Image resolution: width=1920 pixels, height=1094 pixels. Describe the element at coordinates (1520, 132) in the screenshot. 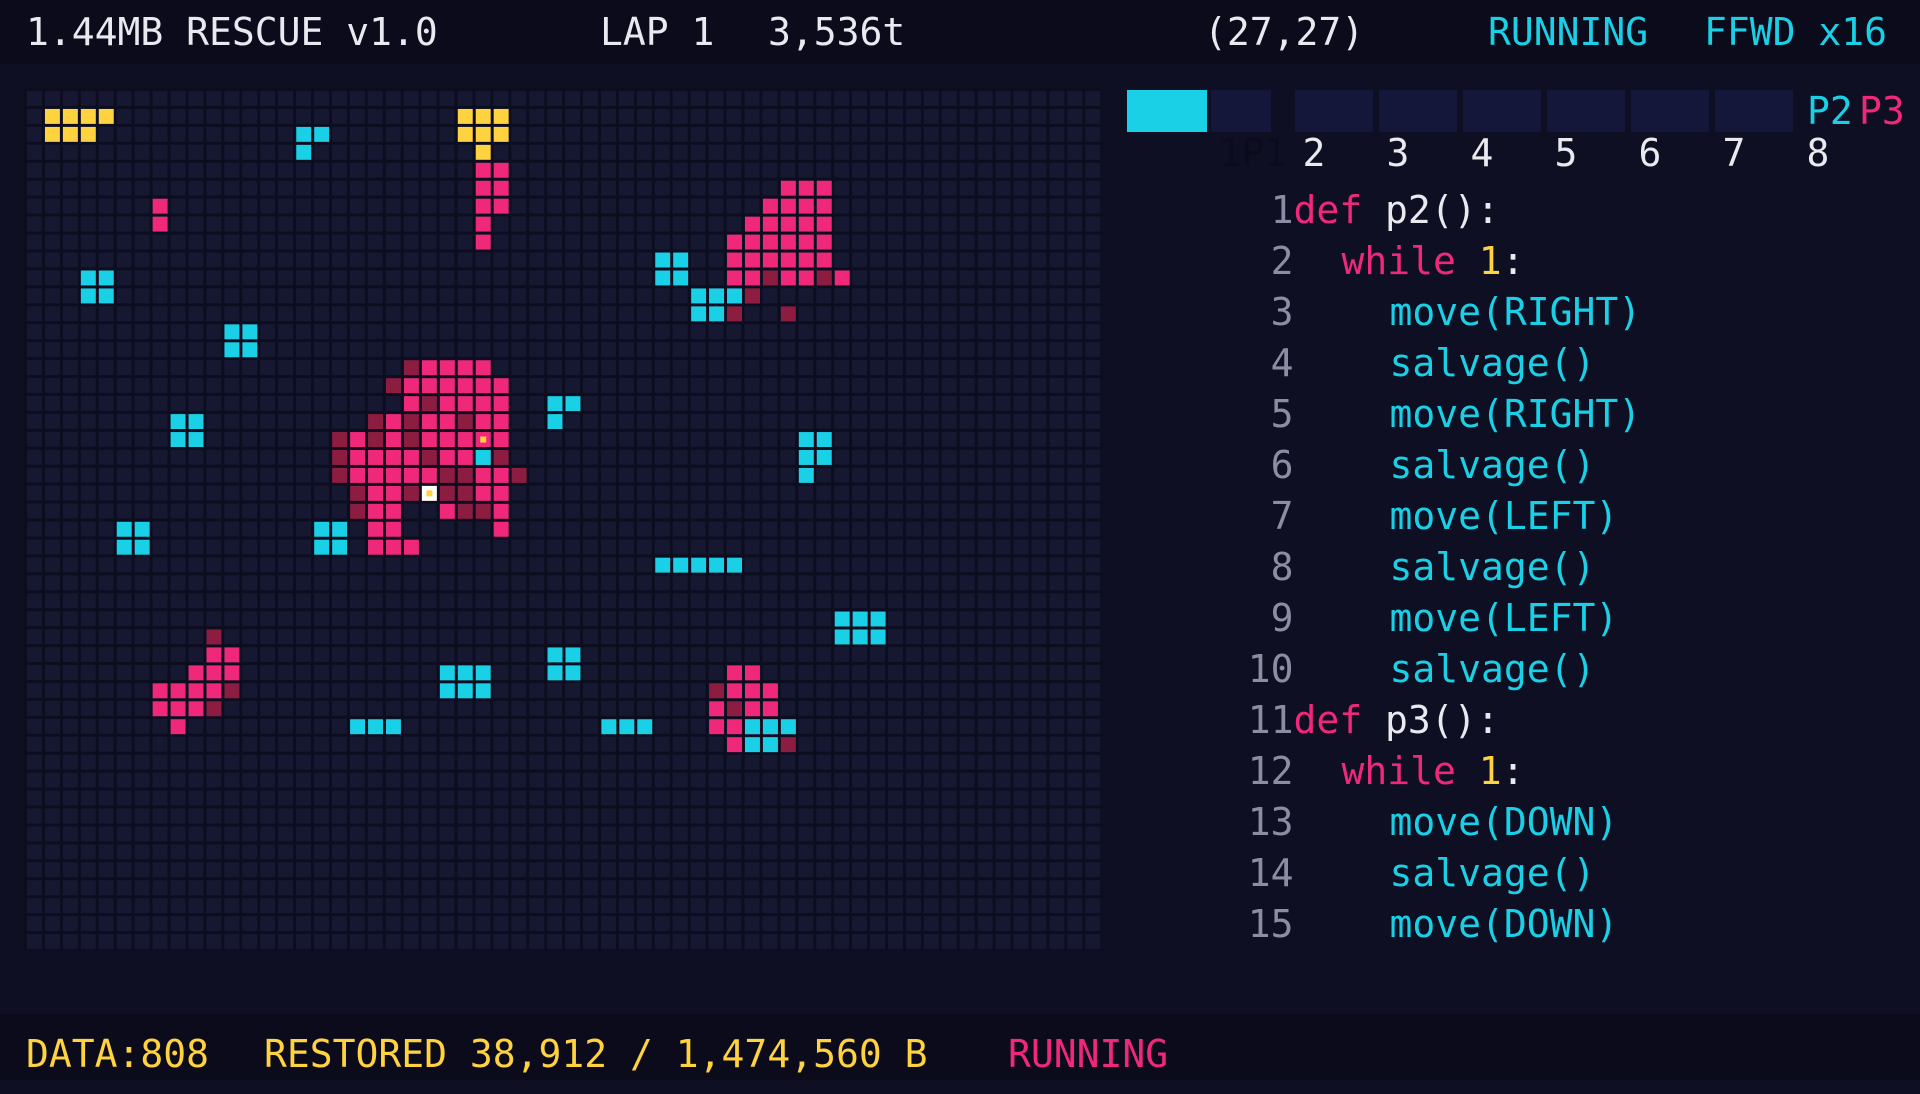

I see `tab-5: 5` at that location.